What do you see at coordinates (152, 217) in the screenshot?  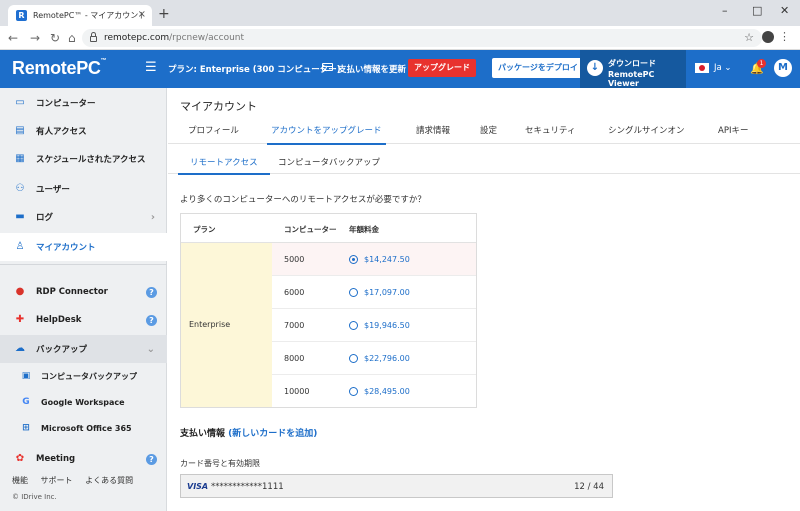 I see `chevron-right-icon: ›` at bounding box center [152, 217].